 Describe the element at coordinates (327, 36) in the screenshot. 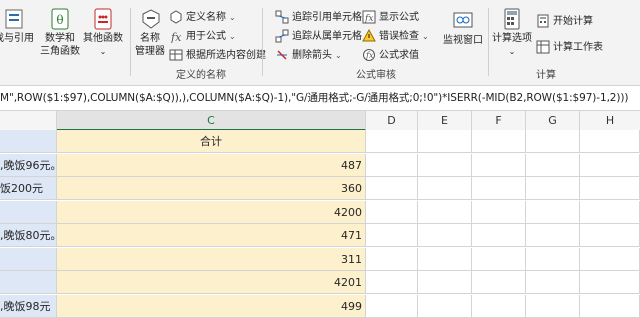

I see `trace-dependents-label: 追踪从属单元格` at that location.